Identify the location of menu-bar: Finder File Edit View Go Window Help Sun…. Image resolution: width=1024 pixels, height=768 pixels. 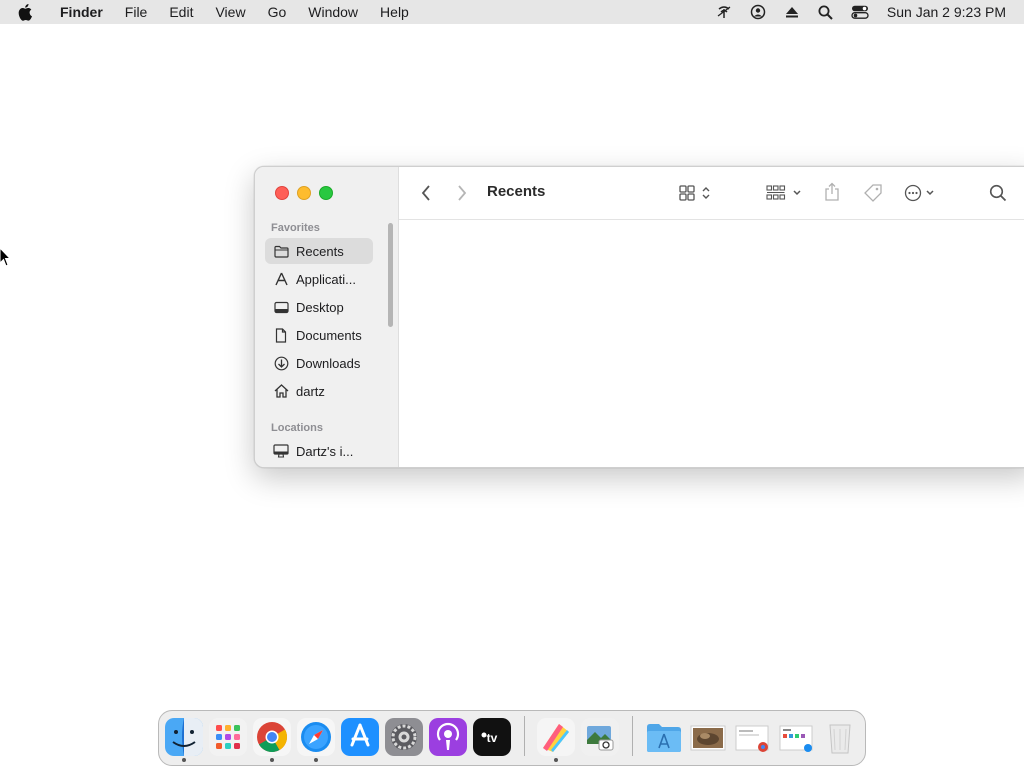
(512, 12).